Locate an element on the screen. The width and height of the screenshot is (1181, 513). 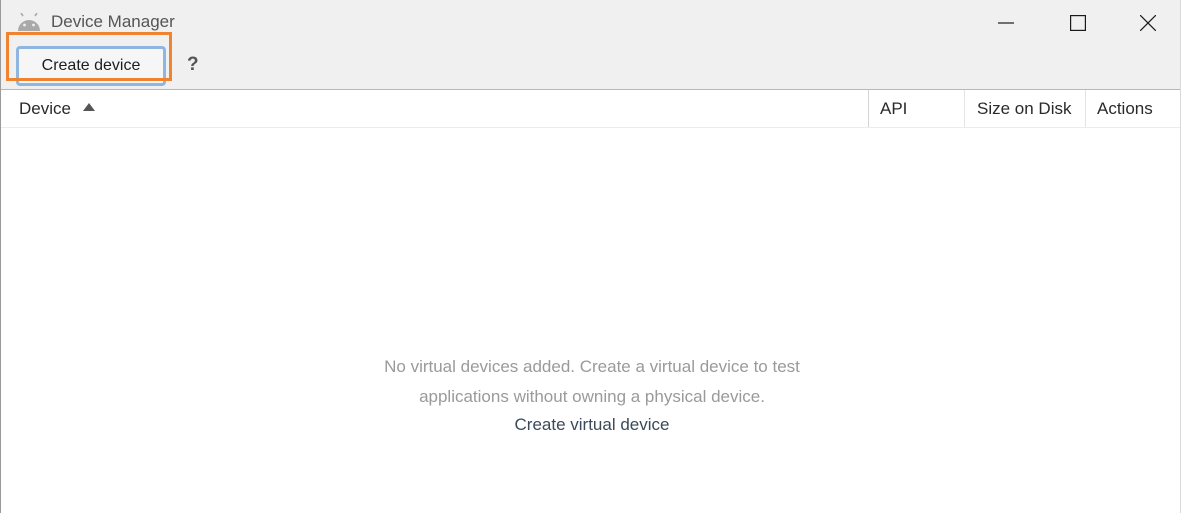
maximize-icon is located at coordinates (1078, 23).